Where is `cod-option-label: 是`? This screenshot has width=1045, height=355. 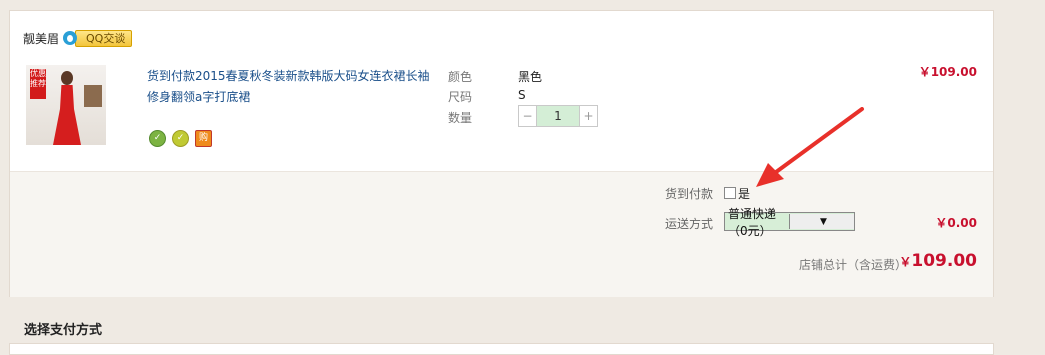
cod-option-label: 是 is located at coordinates (744, 193).